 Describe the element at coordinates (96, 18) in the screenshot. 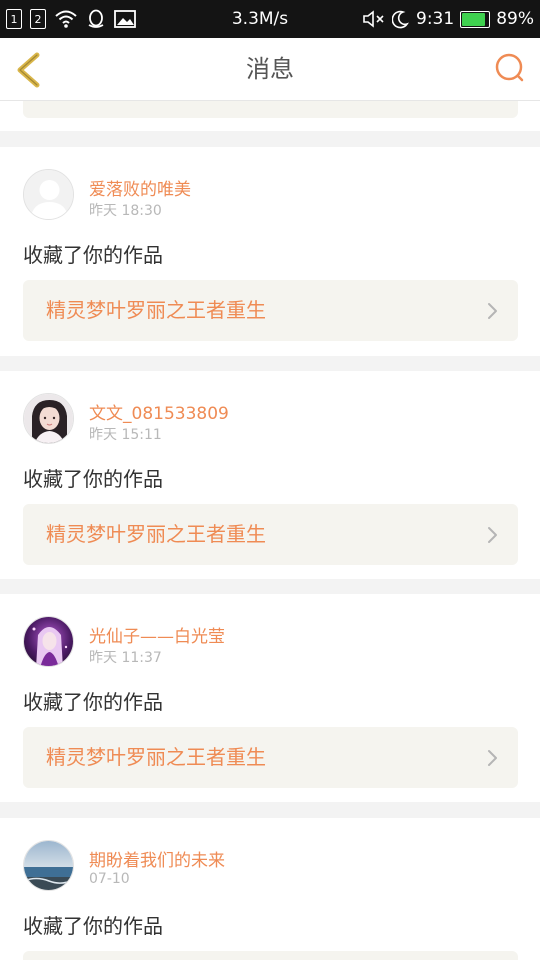

I see `qq-icon` at that location.